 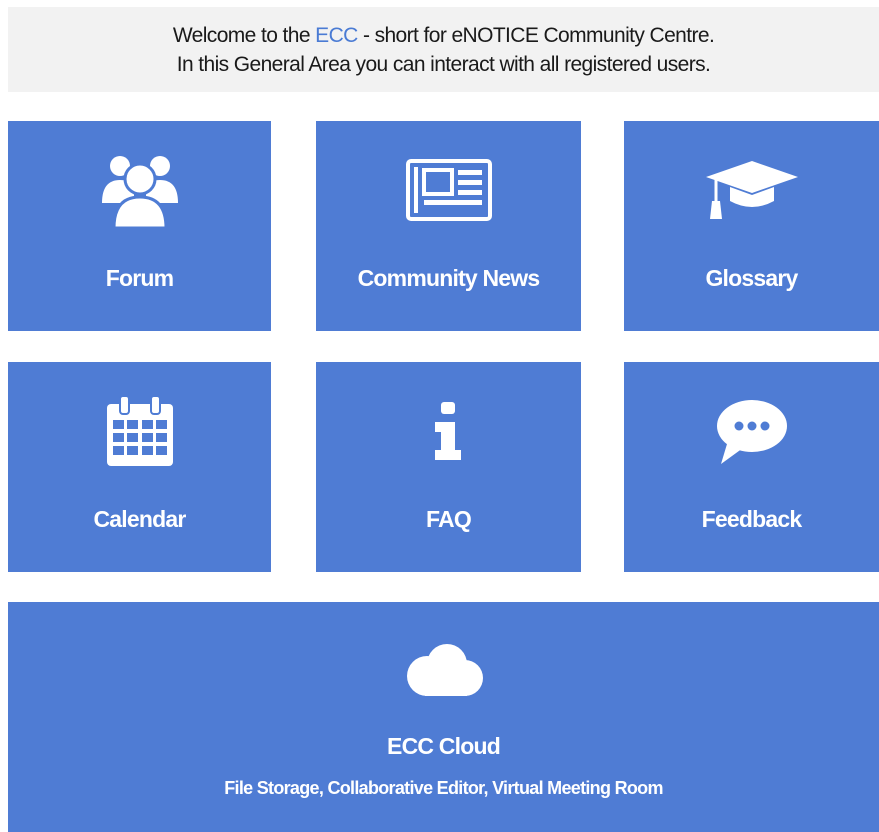 I want to click on forum-tile: Forum, so click(x=139, y=226).